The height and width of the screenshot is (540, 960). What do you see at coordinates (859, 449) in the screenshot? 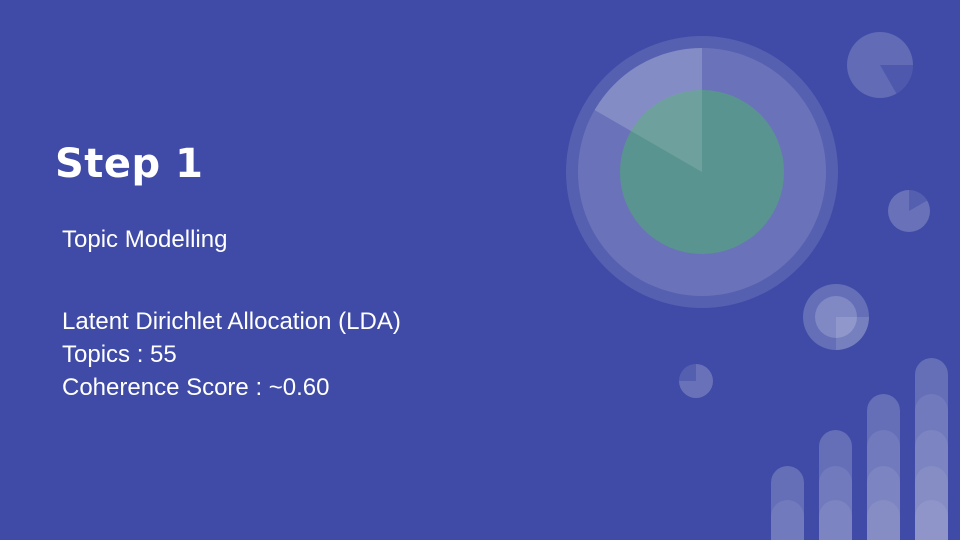
I see `bar-chart-icon` at bounding box center [859, 449].